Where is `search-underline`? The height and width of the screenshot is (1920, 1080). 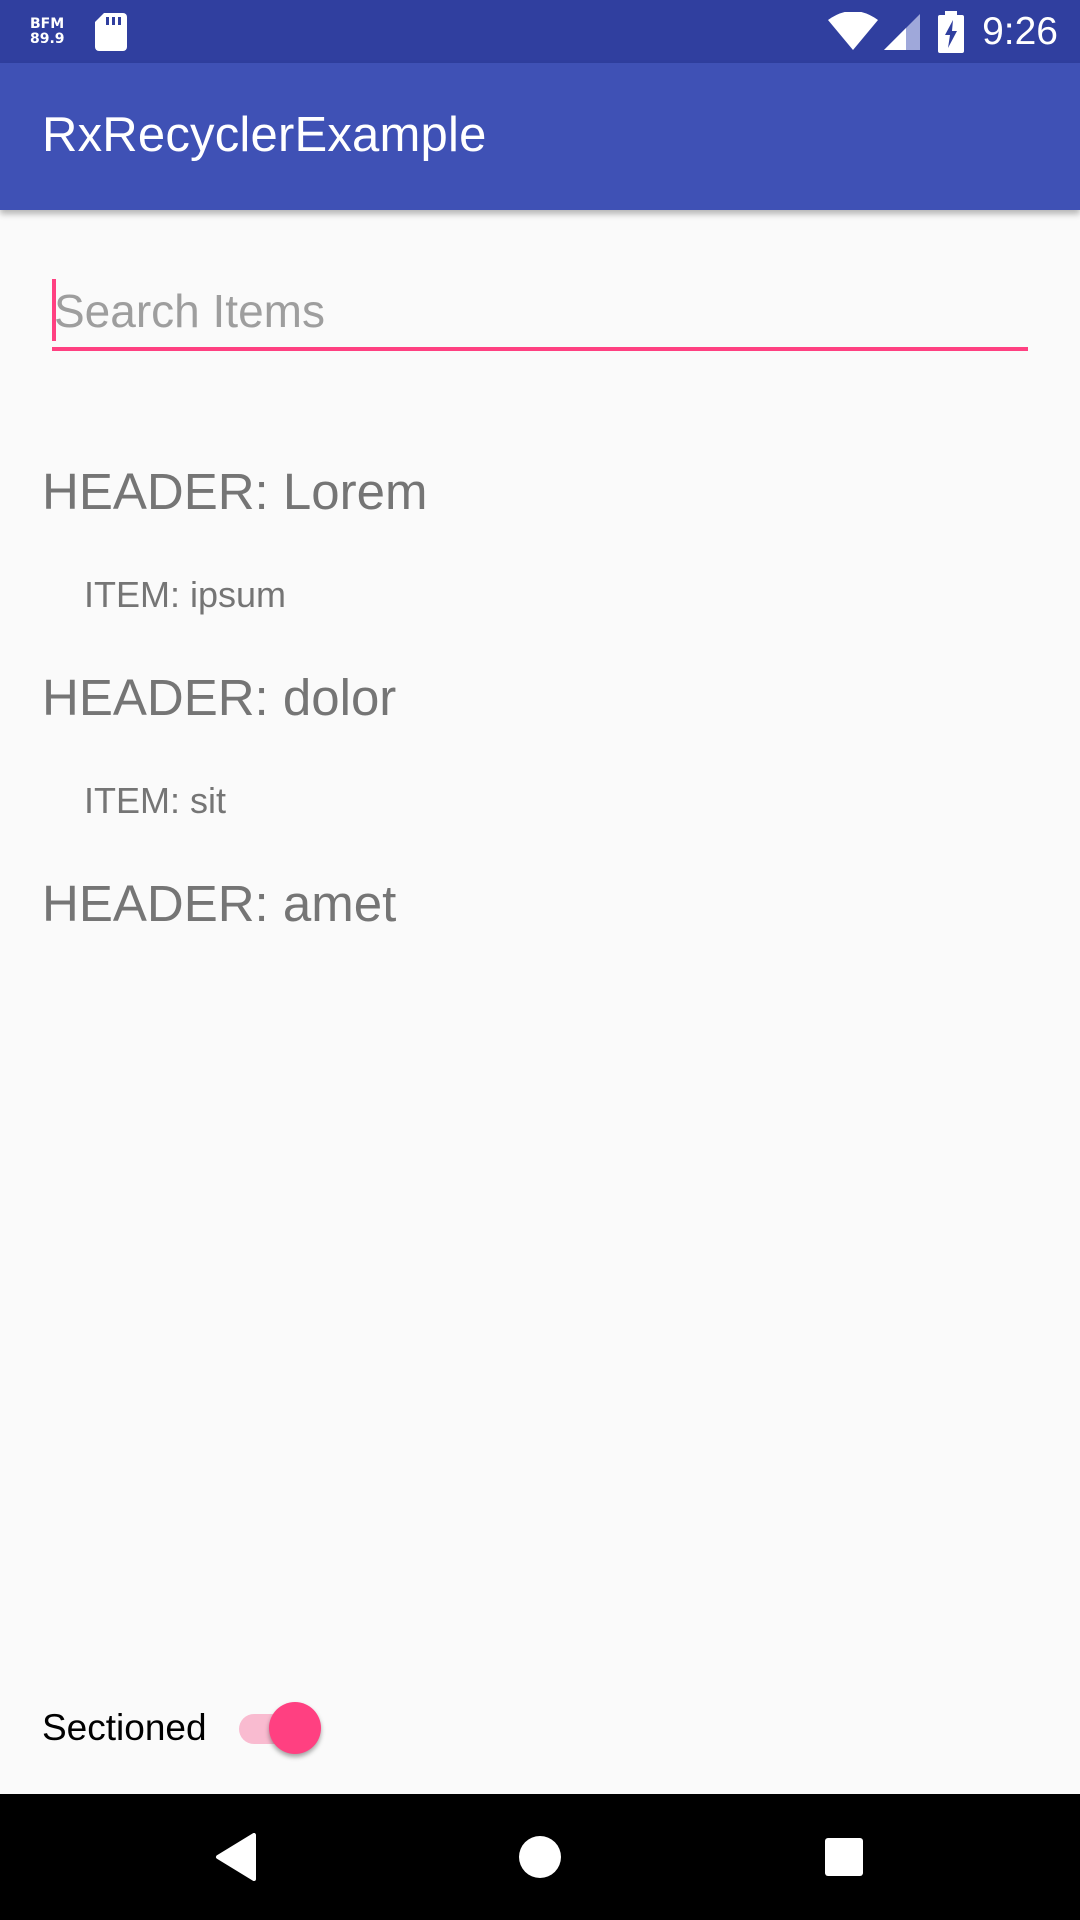 search-underline is located at coordinates (540, 349).